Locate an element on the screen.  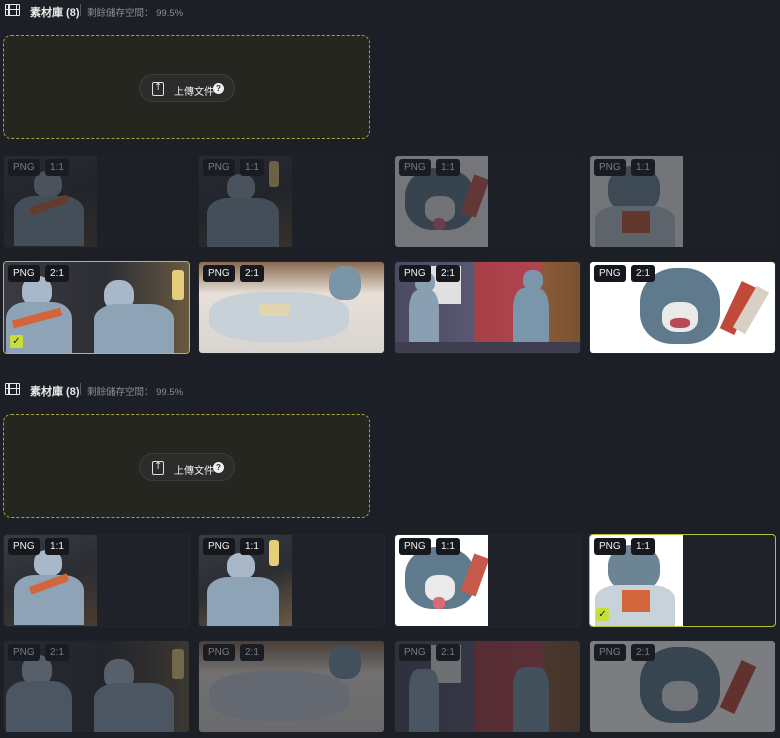
asset-card-selected: PNG 1:1 ✓ is located at coordinates (682, 580).